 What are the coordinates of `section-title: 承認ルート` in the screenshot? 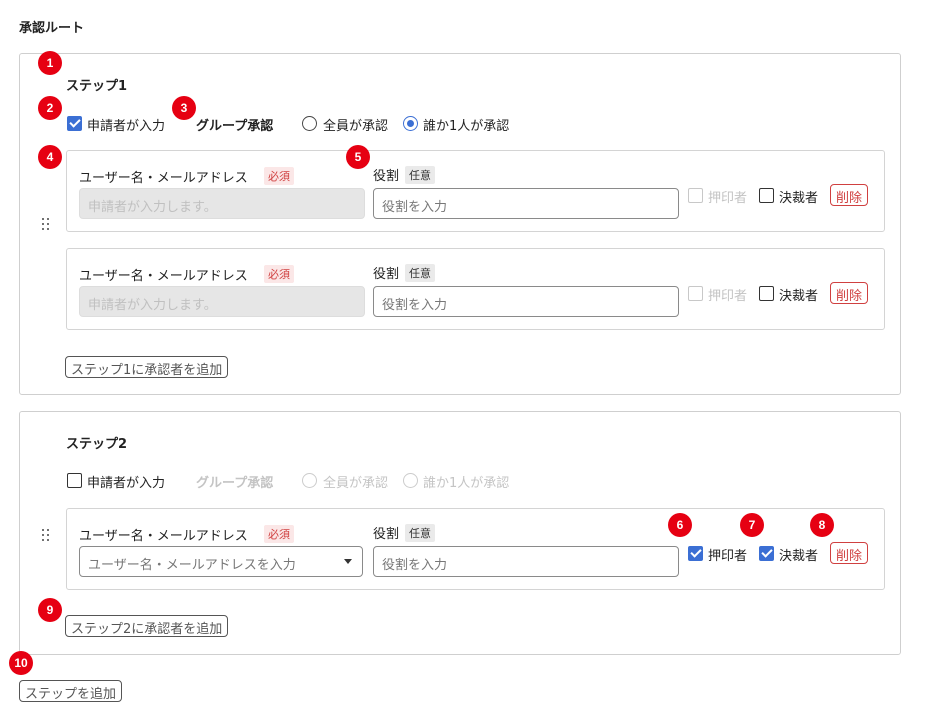 It's located at (52, 28).